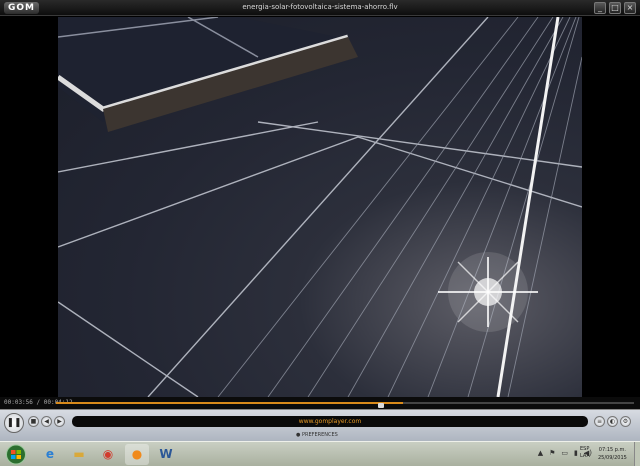 Image resolution: width=640 pixels, height=466 pixels. What do you see at coordinates (21, 8) in the screenshot?
I see `gom-logo: GOM` at bounding box center [21, 8].